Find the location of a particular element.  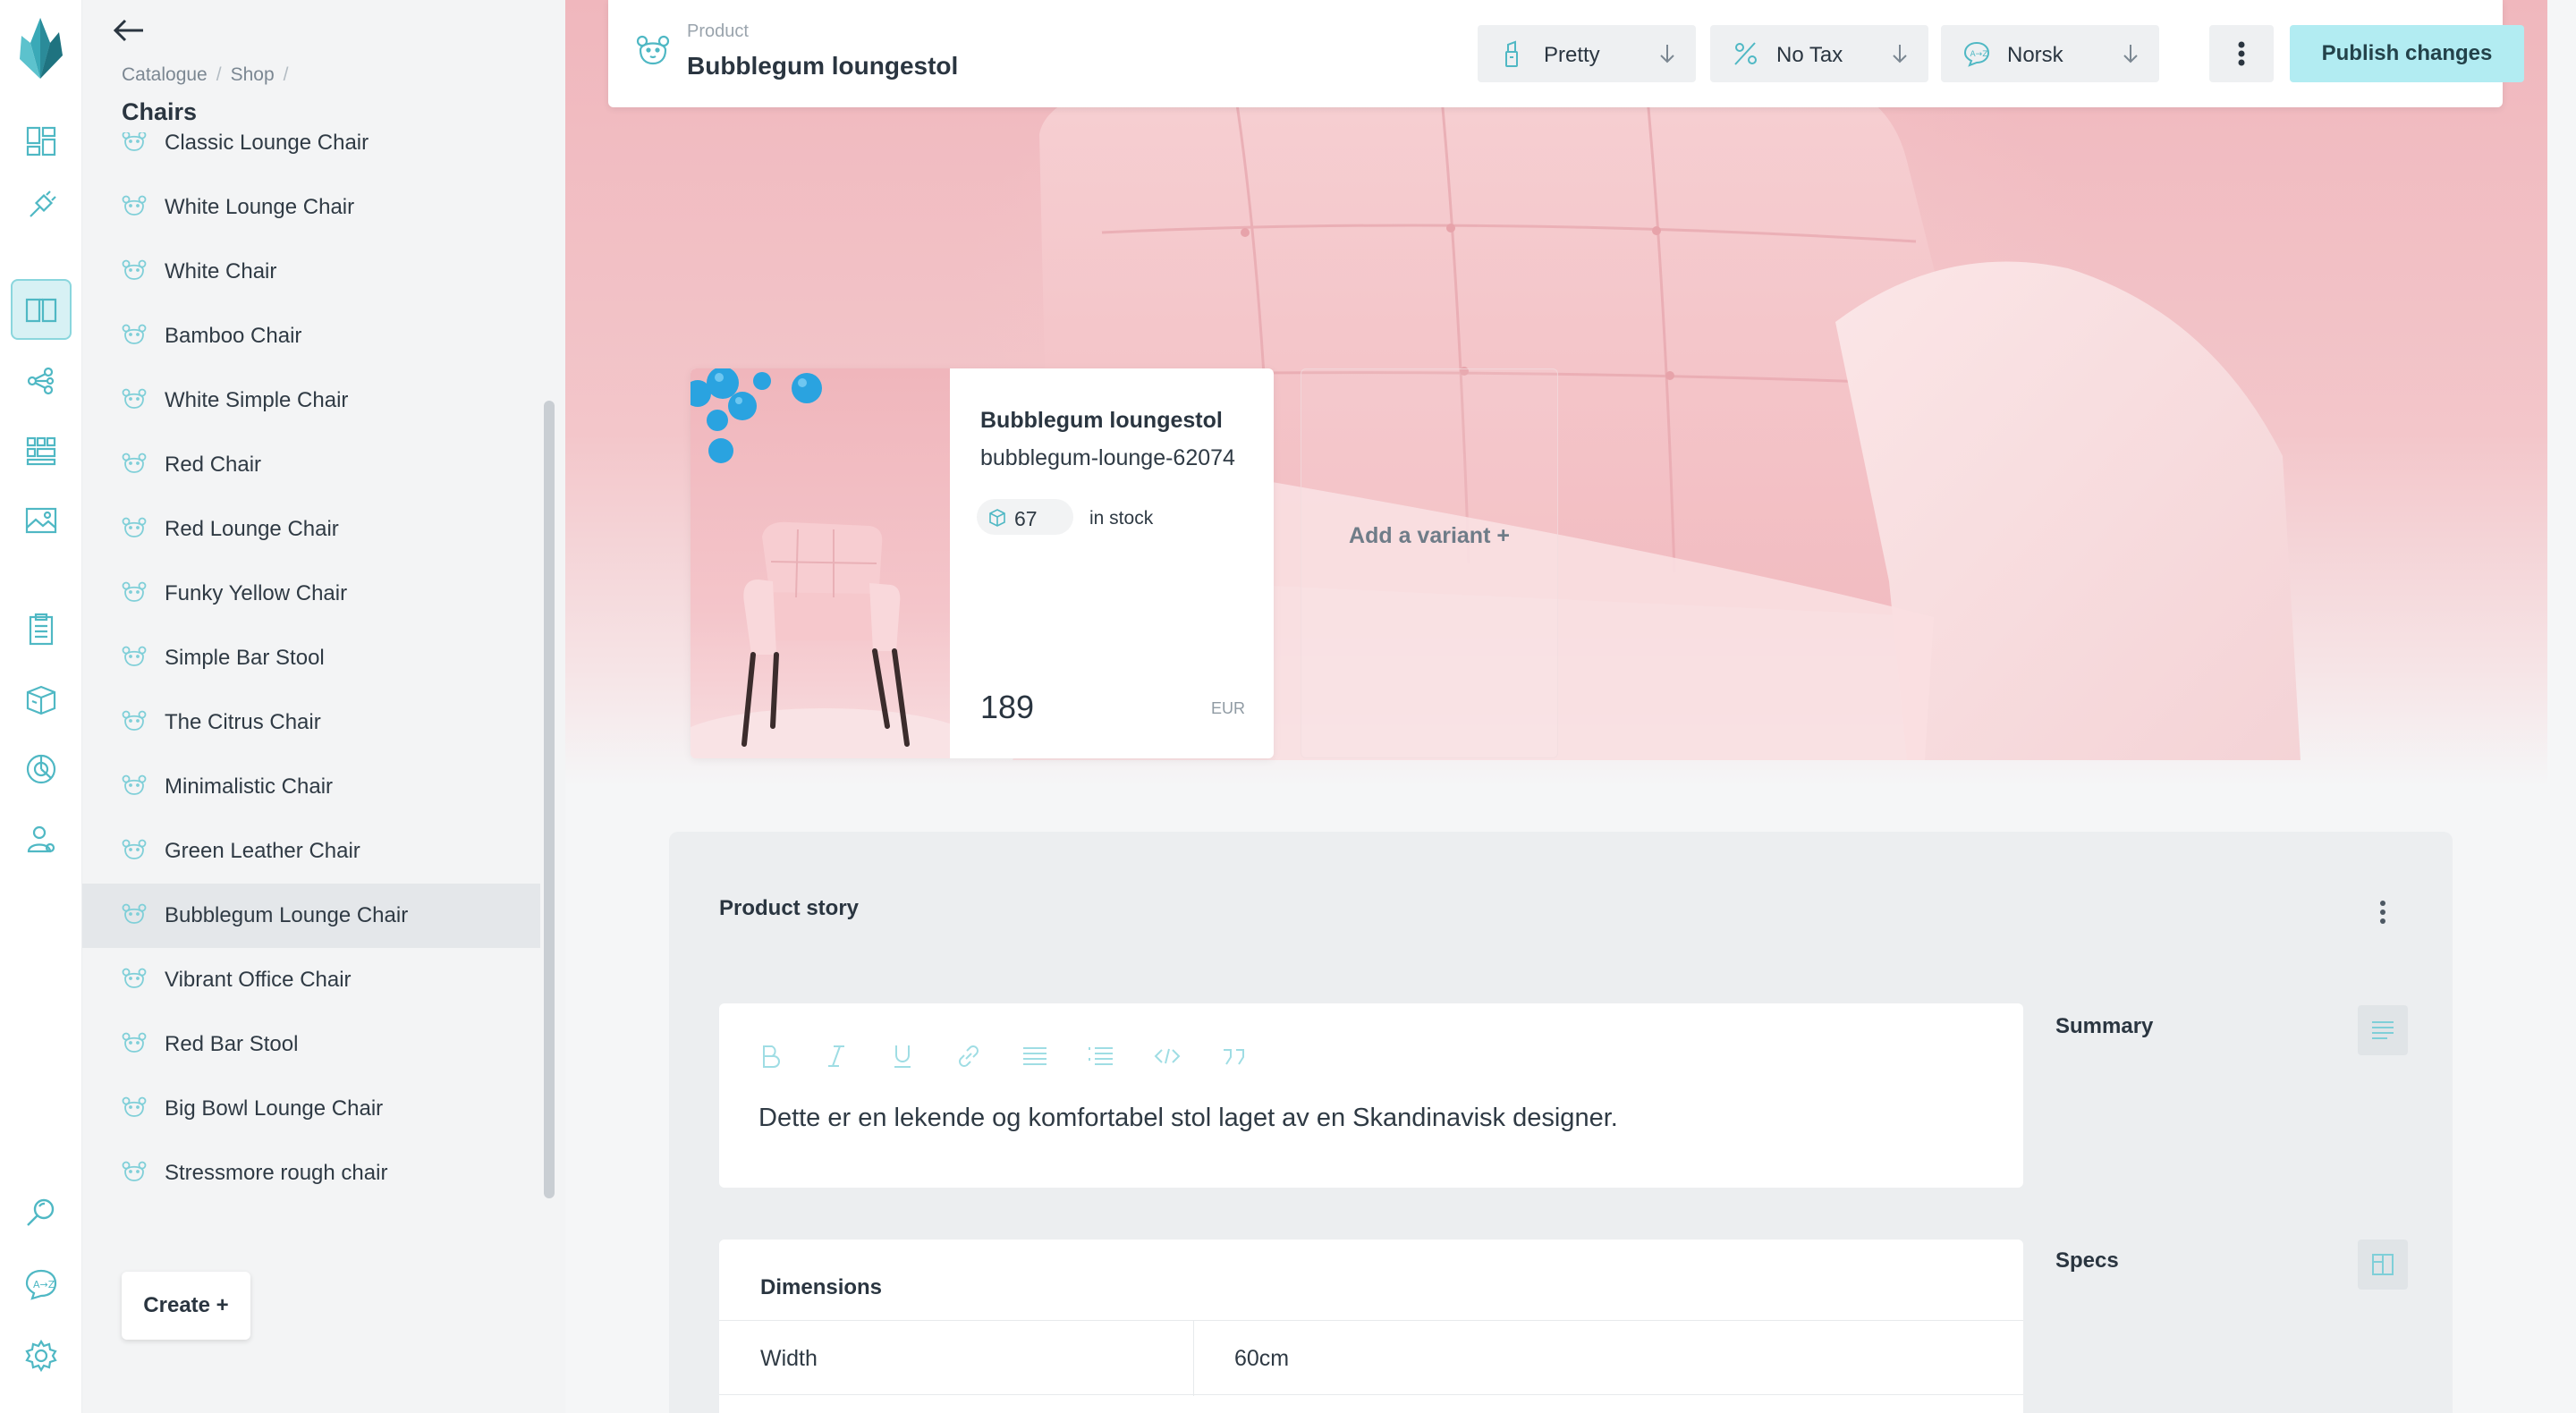

rail-shapes-button is located at coordinates (41, 205).